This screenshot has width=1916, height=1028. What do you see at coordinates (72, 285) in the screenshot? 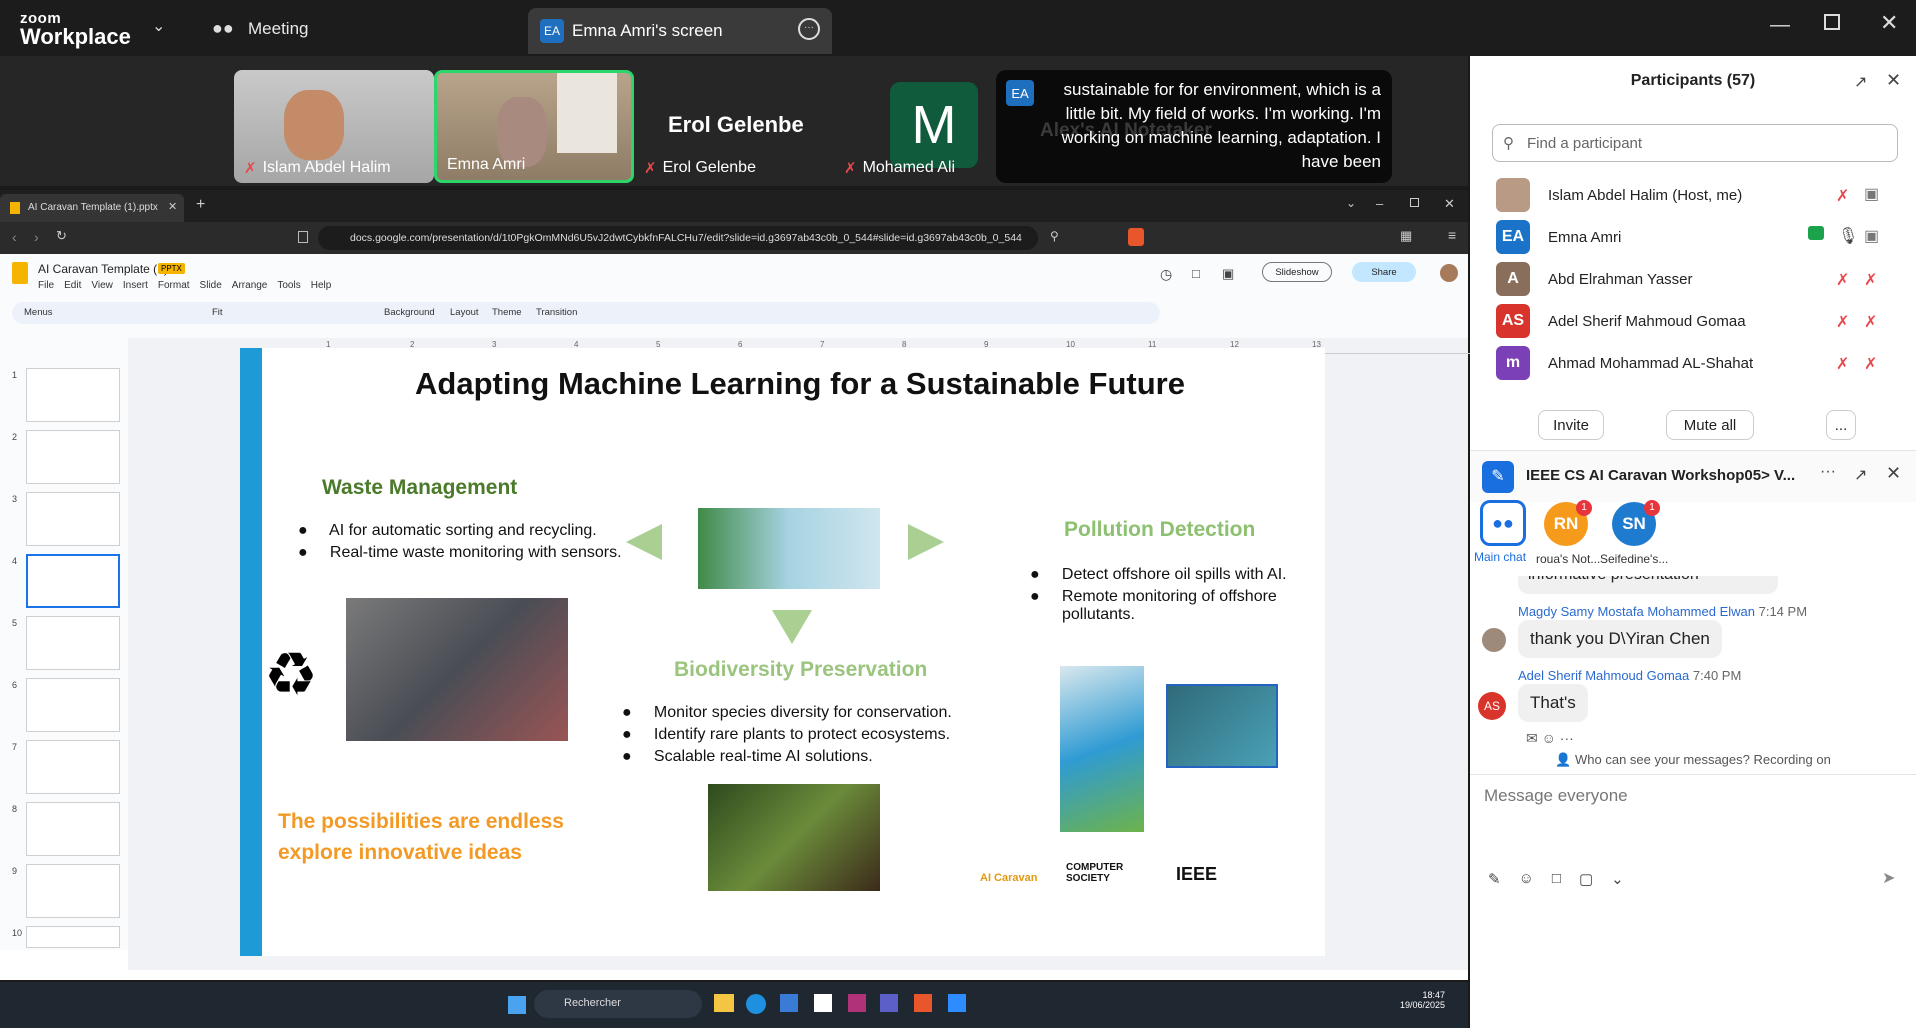
I see `menu-item: Edit` at bounding box center [72, 285].